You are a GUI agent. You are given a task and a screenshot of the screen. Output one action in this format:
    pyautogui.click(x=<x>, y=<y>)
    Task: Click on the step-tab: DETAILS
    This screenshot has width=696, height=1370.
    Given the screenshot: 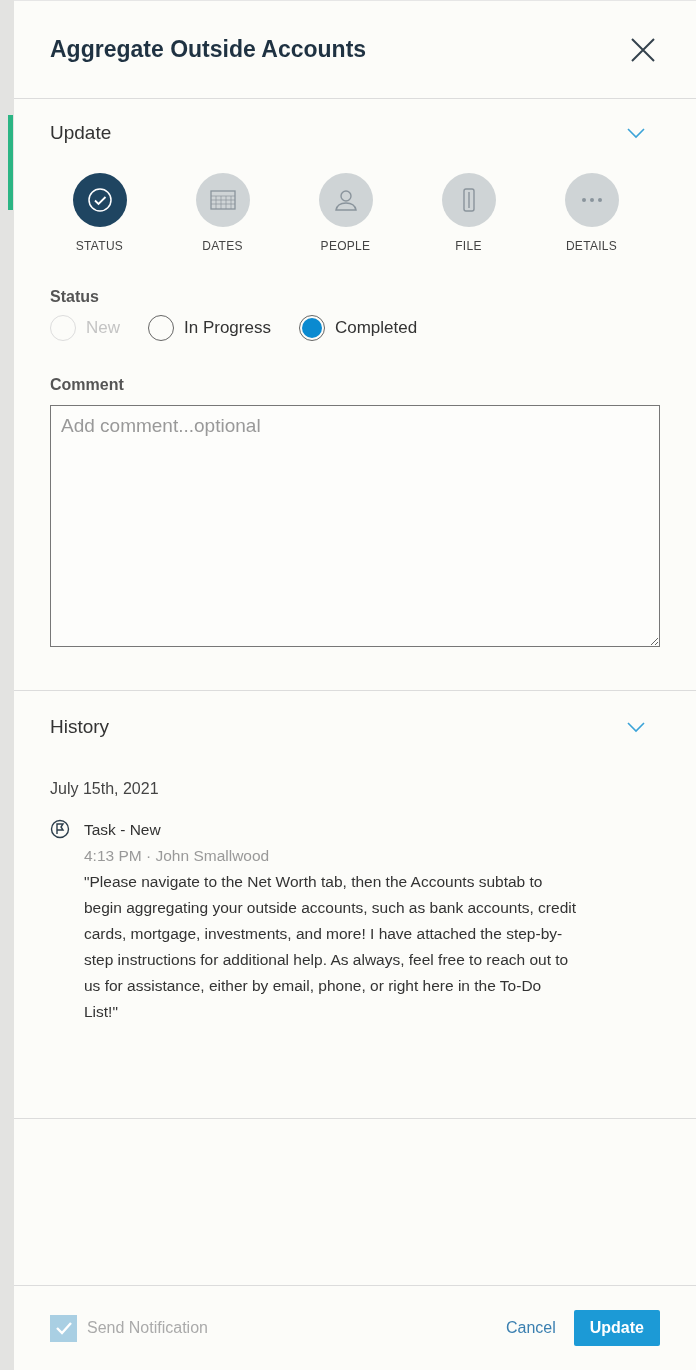 What is the action you would take?
    pyautogui.click(x=591, y=213)
    